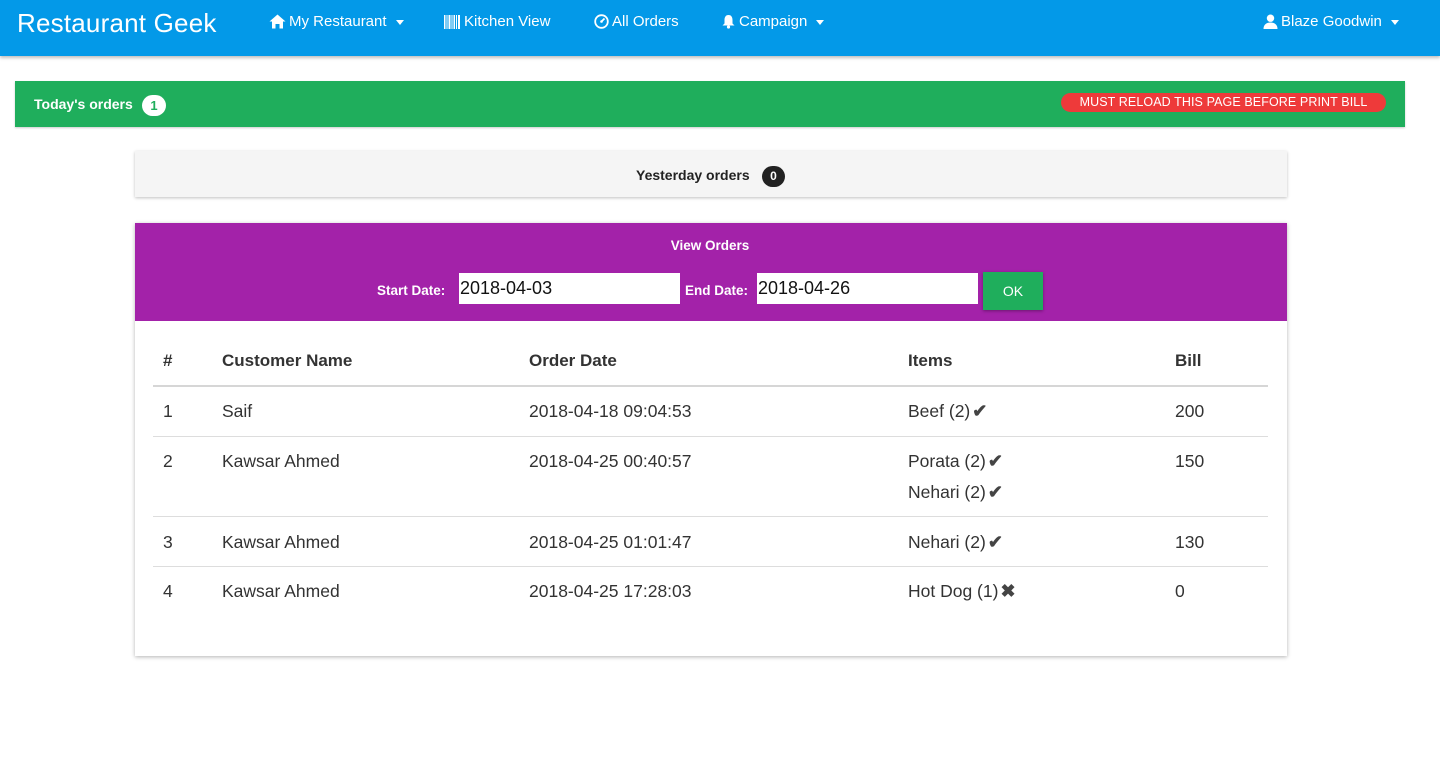 The height and width of the screenshot is (767, 1440). What do you see at coordinates (710, 386) in the screenshot?
I see `table-header-divider` at bounding box center [710, 386].